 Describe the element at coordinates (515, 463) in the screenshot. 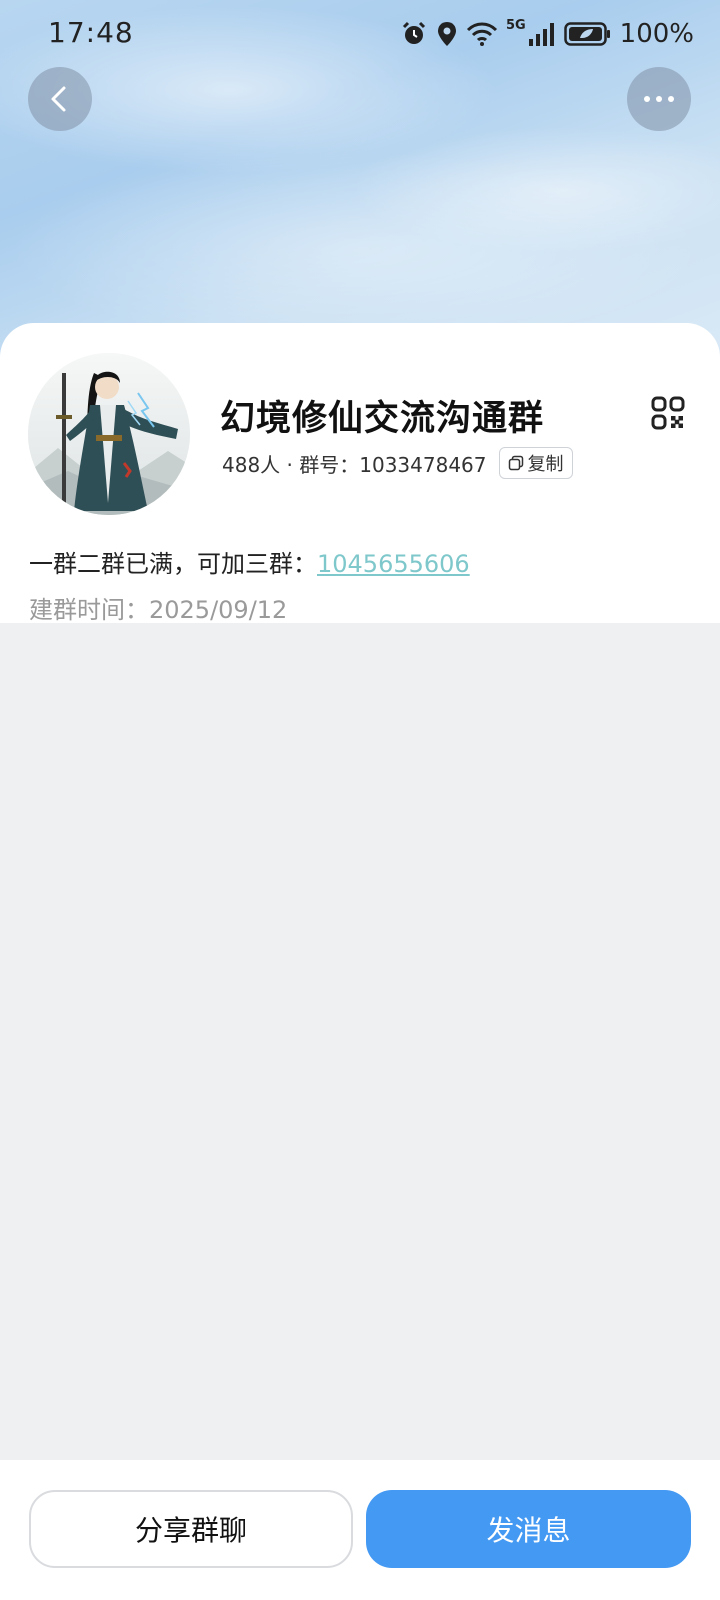

I see `copy-icon` at that location.